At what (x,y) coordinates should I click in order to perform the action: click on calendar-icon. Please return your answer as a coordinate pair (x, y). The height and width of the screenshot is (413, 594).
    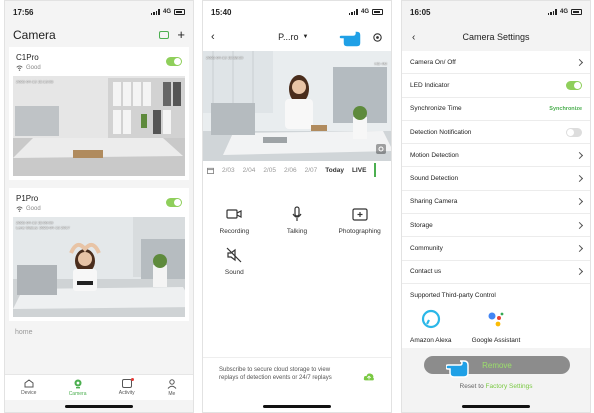
    Looking at the image, I should click on (210, 170).